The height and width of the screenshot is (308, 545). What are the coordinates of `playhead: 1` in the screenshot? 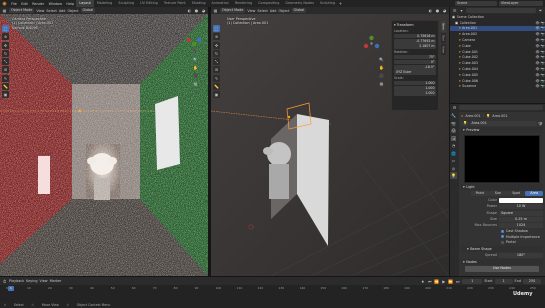 It's located at (11, 288).